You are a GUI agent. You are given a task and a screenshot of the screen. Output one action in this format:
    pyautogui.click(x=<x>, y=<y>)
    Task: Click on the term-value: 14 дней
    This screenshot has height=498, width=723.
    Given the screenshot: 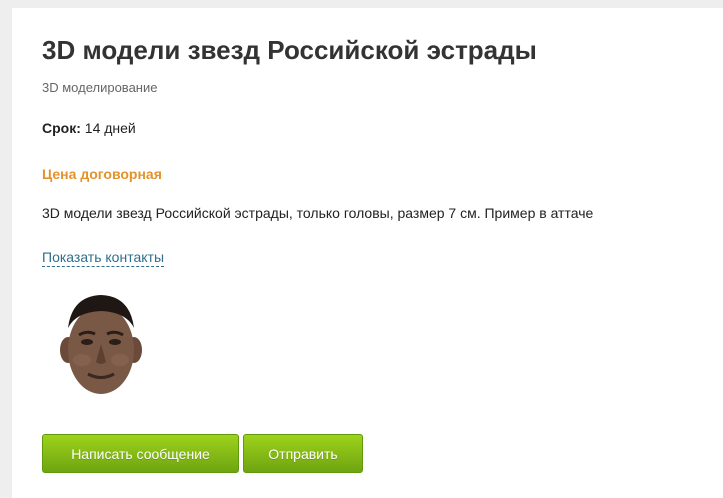 What is the action you would take?
    pyautogui.click(x=110, y=128)
    